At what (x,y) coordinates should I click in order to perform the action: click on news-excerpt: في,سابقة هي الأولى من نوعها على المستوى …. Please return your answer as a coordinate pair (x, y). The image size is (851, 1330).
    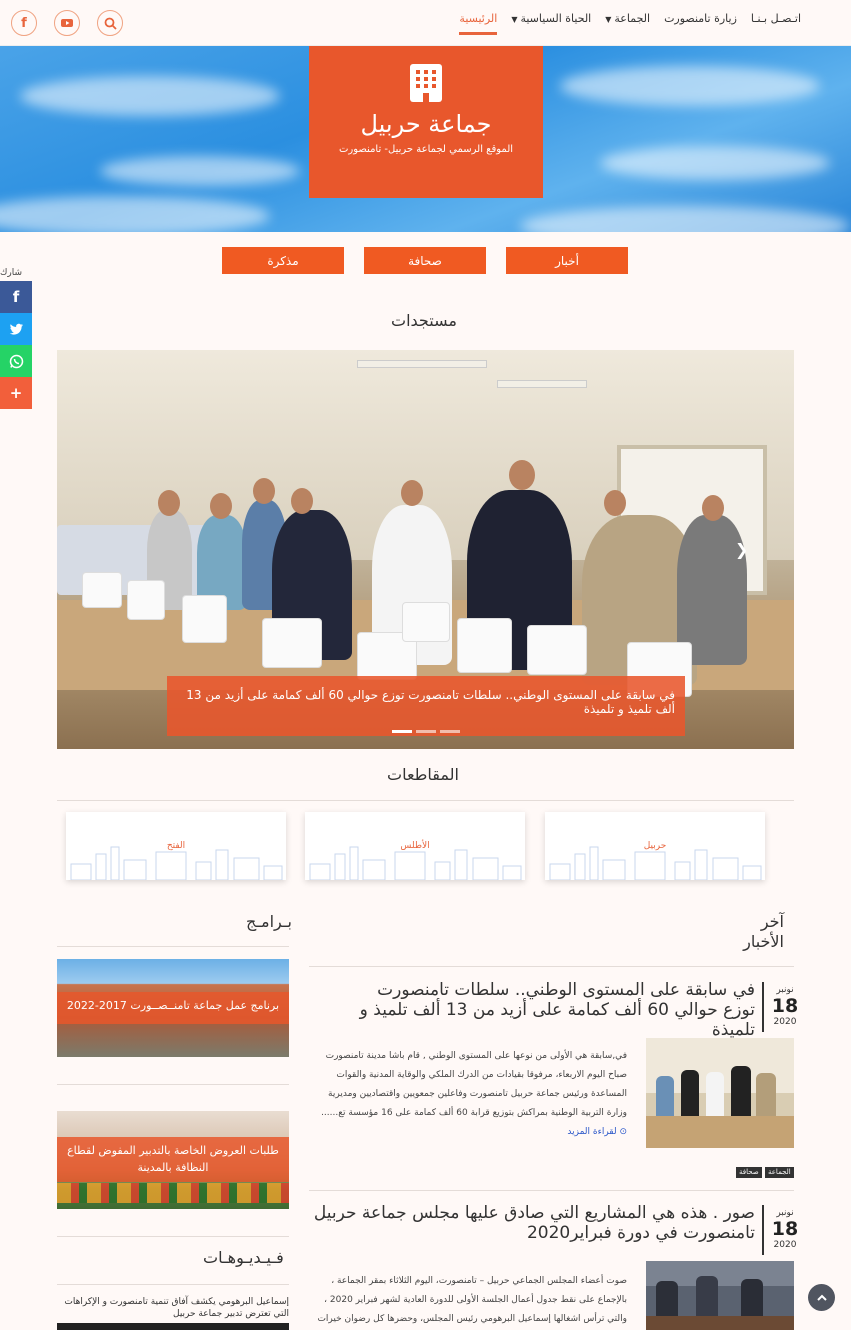
    Looking at the image, I should click on (470, 1094).